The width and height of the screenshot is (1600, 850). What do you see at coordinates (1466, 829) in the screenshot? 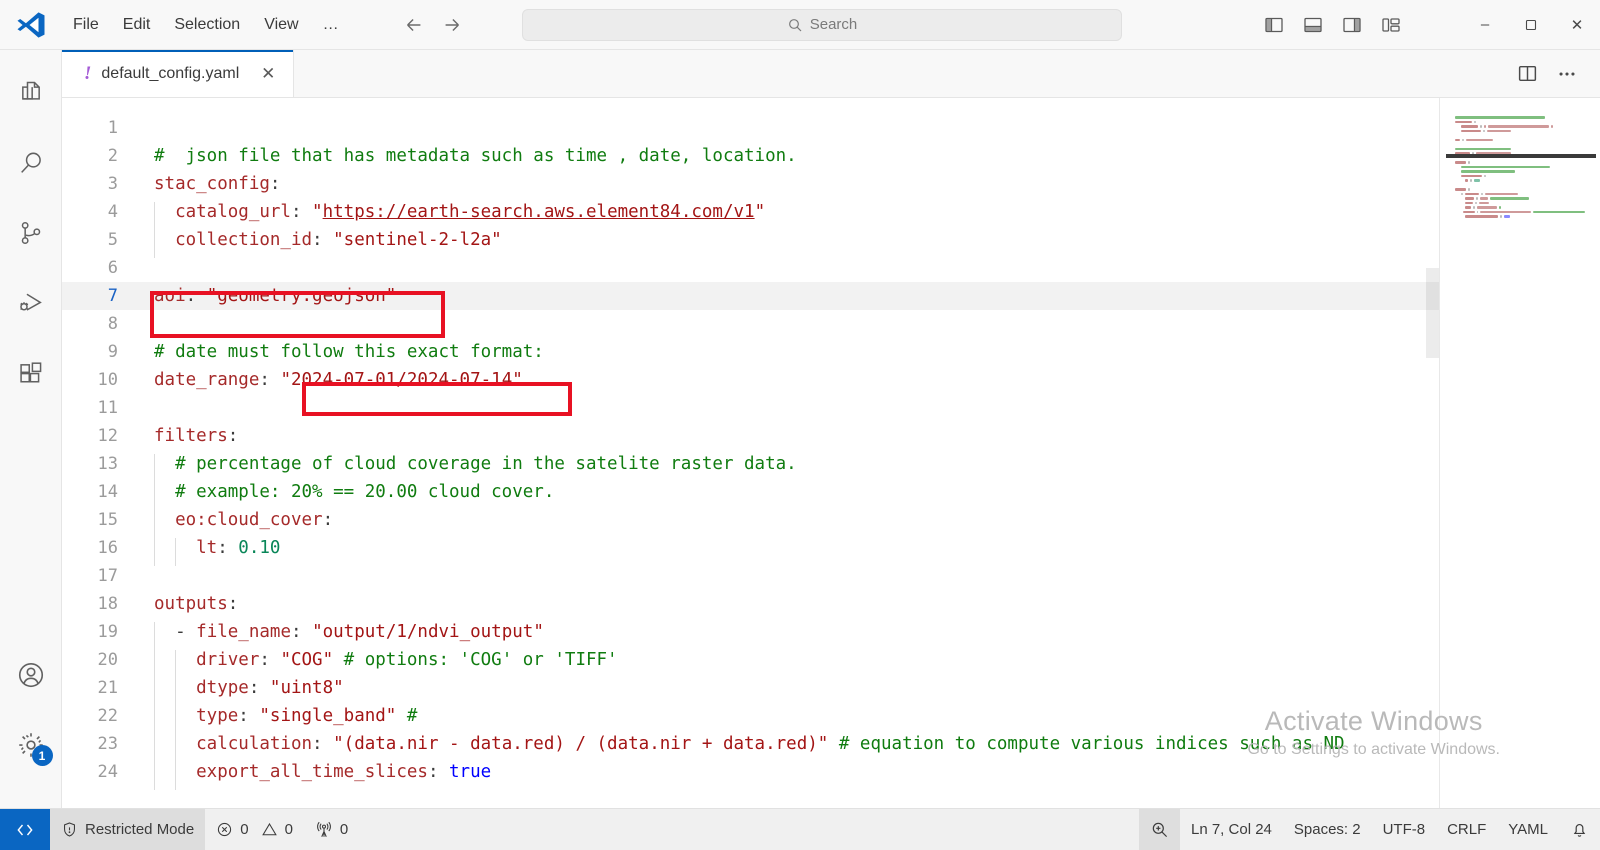
I see `status-eol: CRLF` at bounding box center [1466, 829].